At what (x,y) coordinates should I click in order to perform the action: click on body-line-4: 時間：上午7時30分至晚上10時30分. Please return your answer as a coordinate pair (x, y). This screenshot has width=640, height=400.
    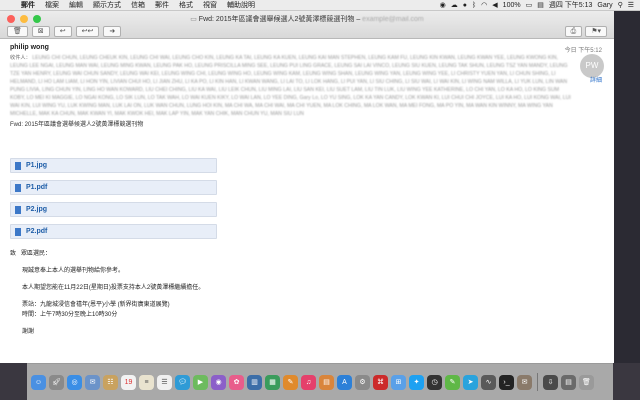
    Looking at the image, I should click on (70, 315).